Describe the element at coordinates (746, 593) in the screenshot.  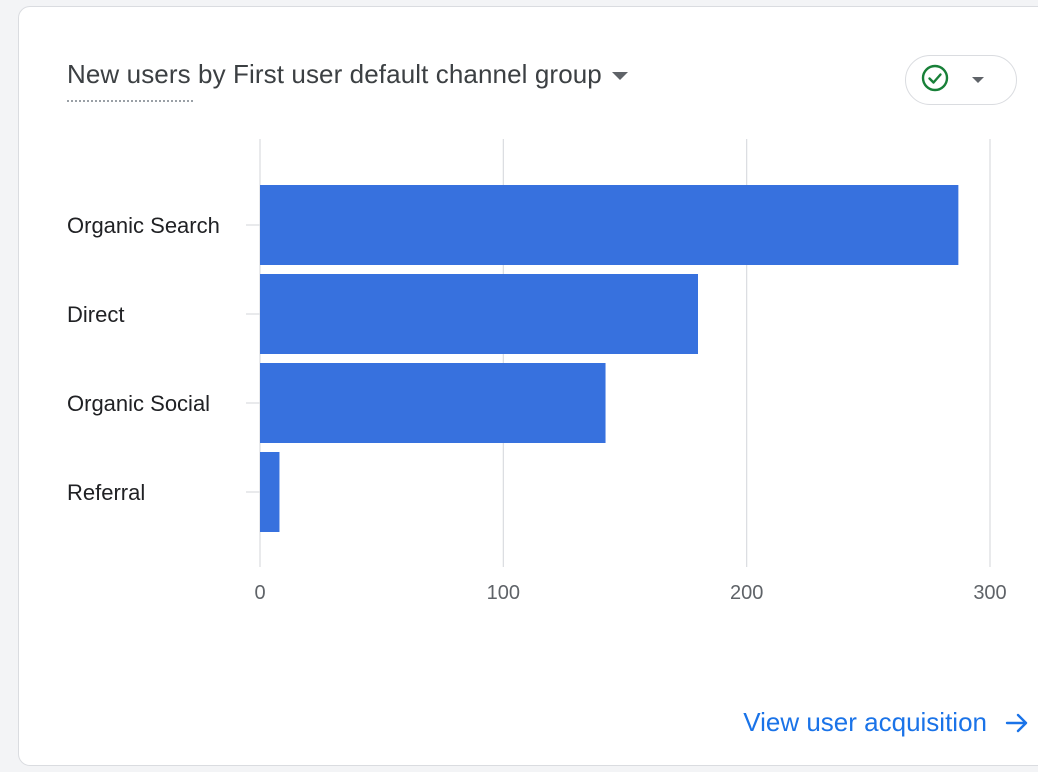
I see `x-tick-label: 200` at that location.